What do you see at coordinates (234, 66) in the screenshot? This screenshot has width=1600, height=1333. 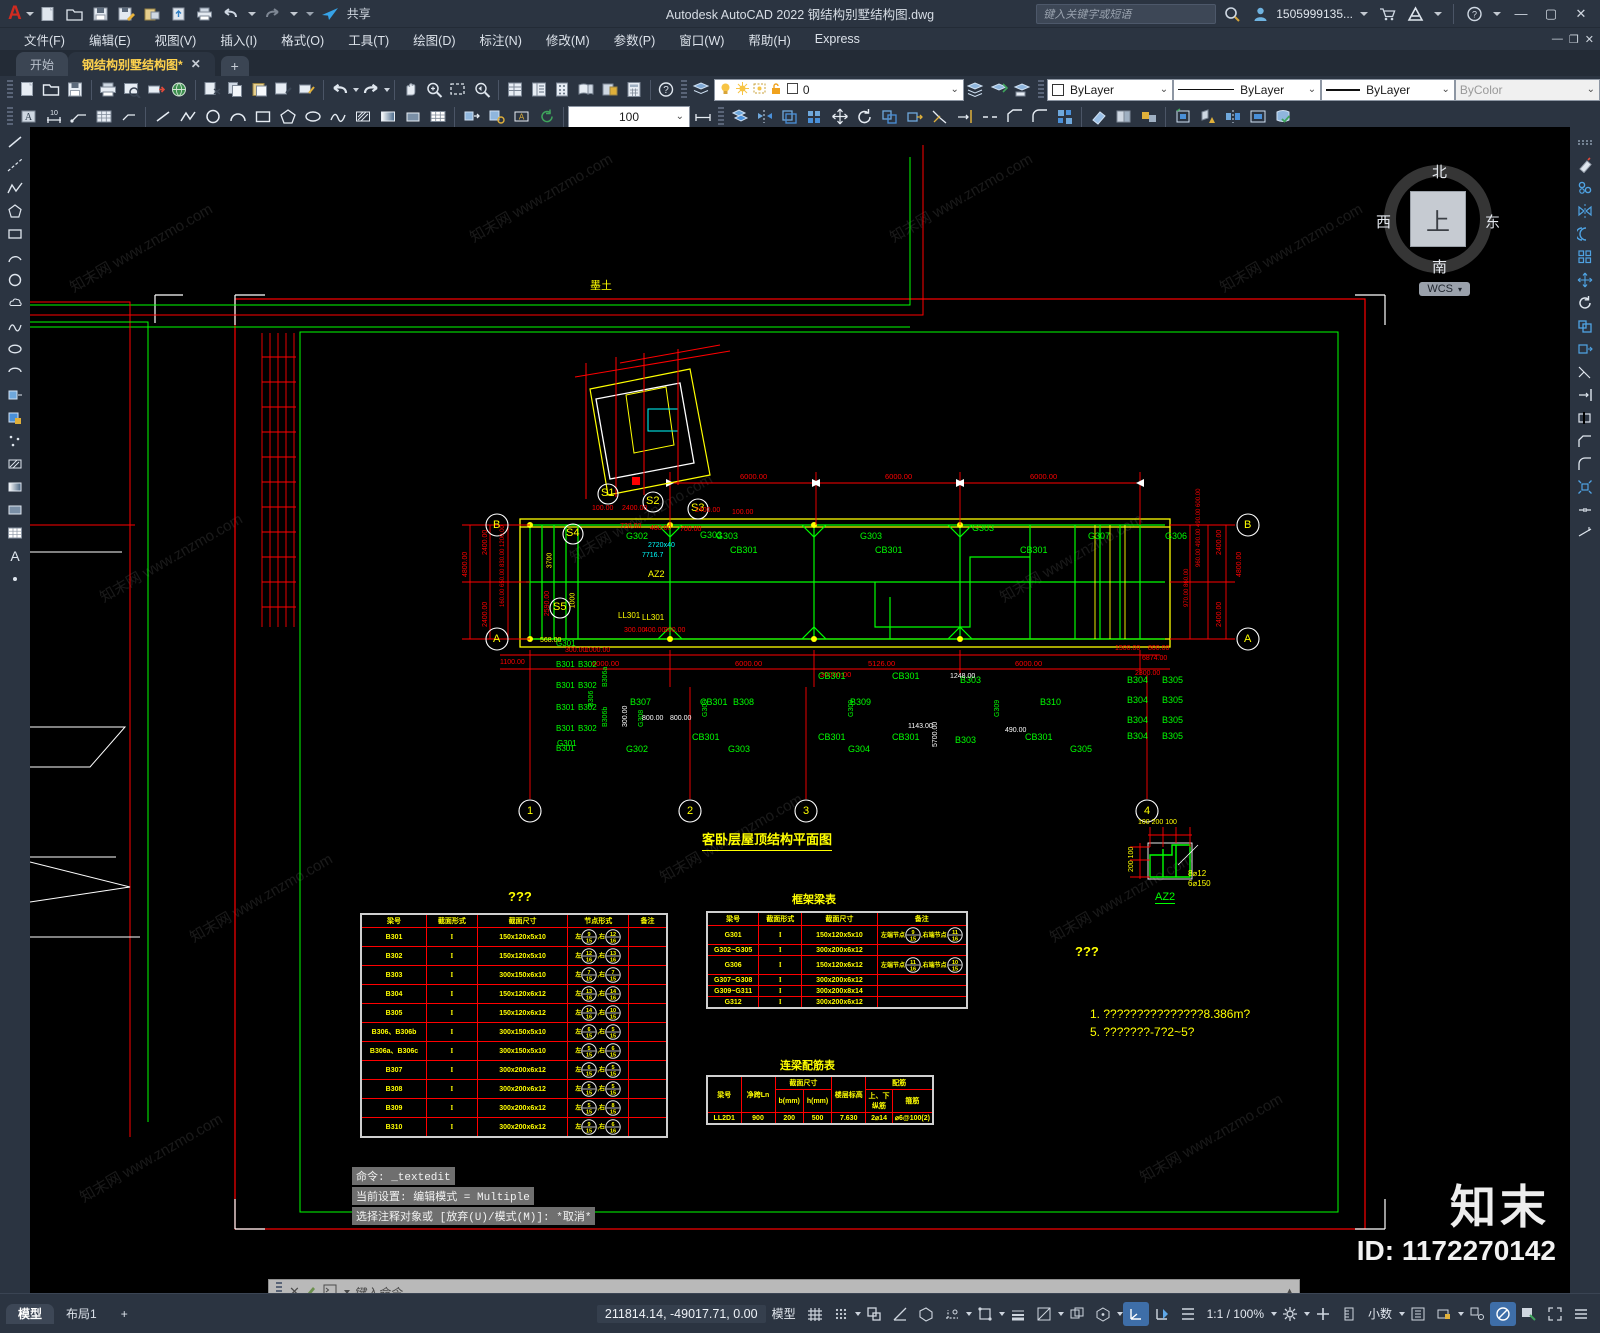 I see `new-tab-button: +` at bounding box center [234, 66].